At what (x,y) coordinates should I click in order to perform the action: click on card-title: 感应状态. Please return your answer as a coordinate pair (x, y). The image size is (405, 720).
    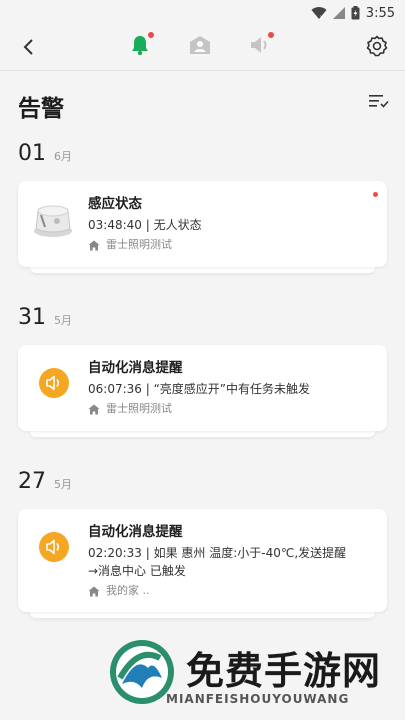
    Looking at the image, I should click on (115, 204).